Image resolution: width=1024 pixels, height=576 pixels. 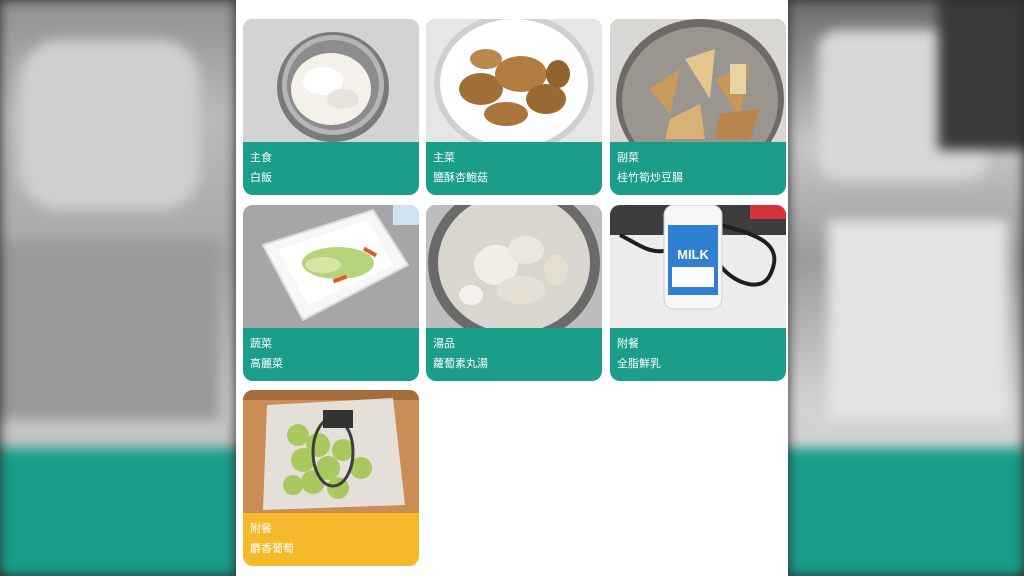 What do you see at coordinates (444, 343) in the screenshot?
I see `card-category-label: 湯品` at bounding box center [444, 343].